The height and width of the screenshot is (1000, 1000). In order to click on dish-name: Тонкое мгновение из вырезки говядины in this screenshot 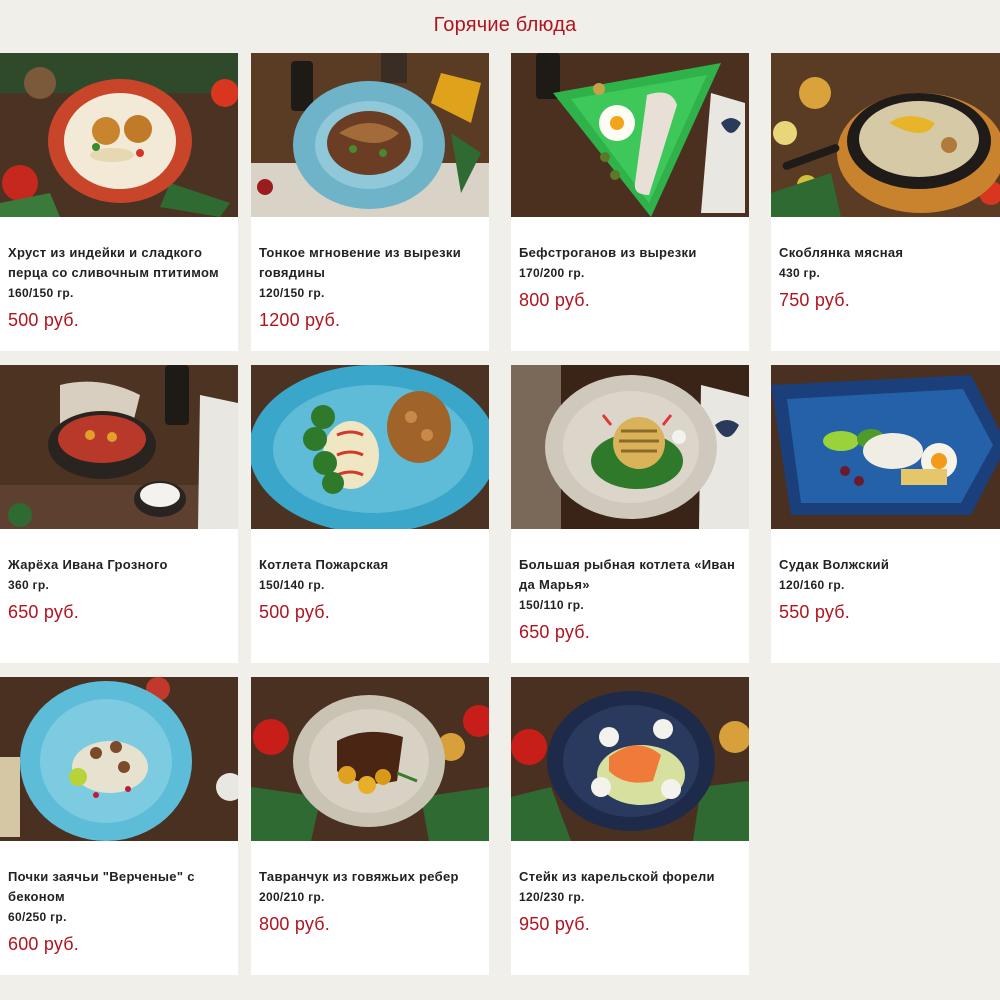, I will do `click(374, 263)`.